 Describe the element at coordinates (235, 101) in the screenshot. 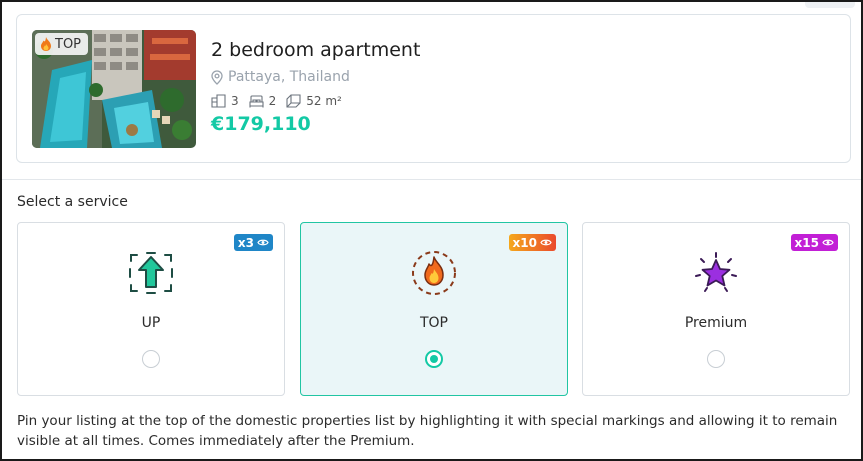

I see `rooms-count: 3` at that location.